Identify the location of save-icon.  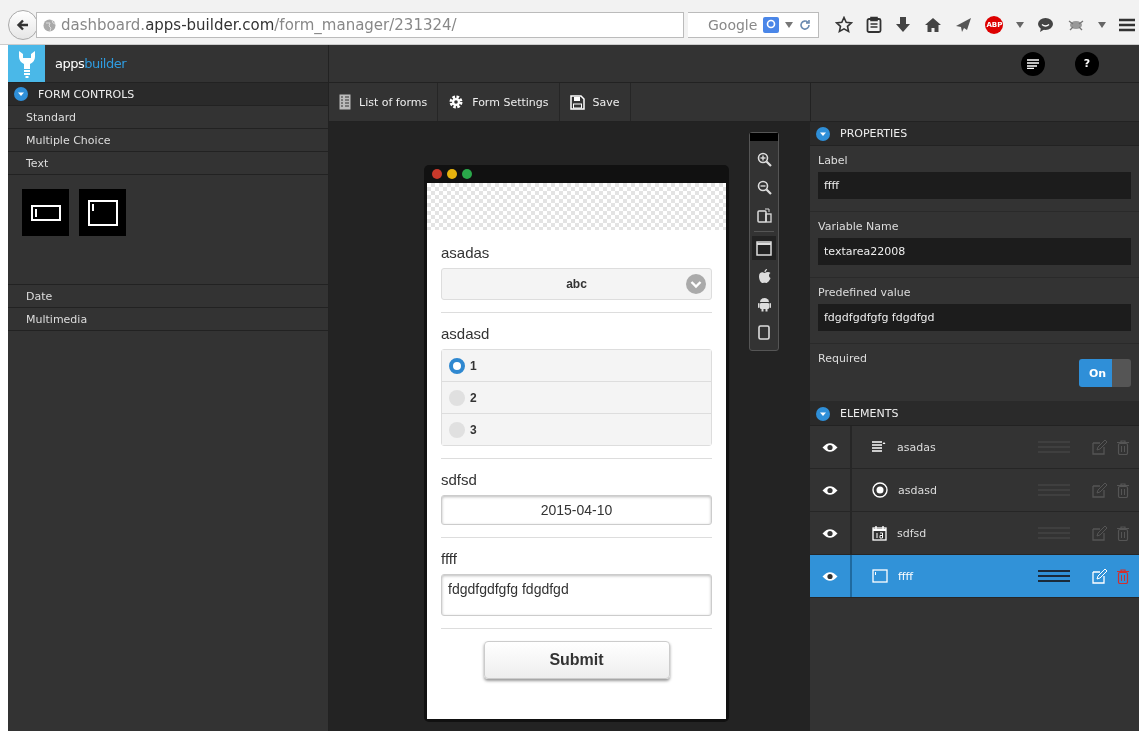
(577, 102).